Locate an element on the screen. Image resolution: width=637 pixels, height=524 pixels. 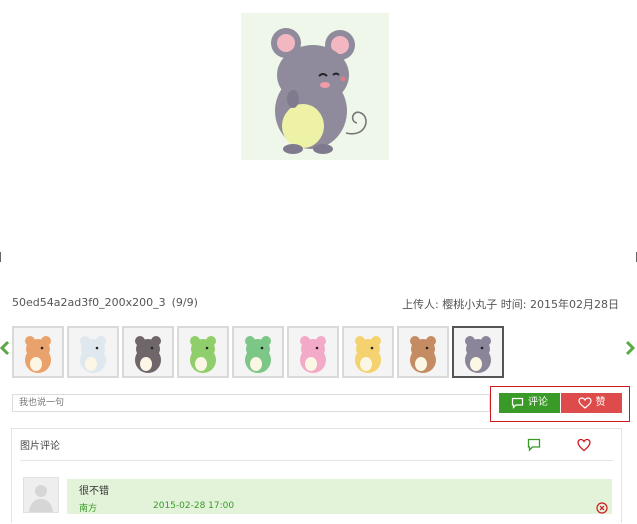
comments-header: 图片评论 is located at coordinates (316, 444).